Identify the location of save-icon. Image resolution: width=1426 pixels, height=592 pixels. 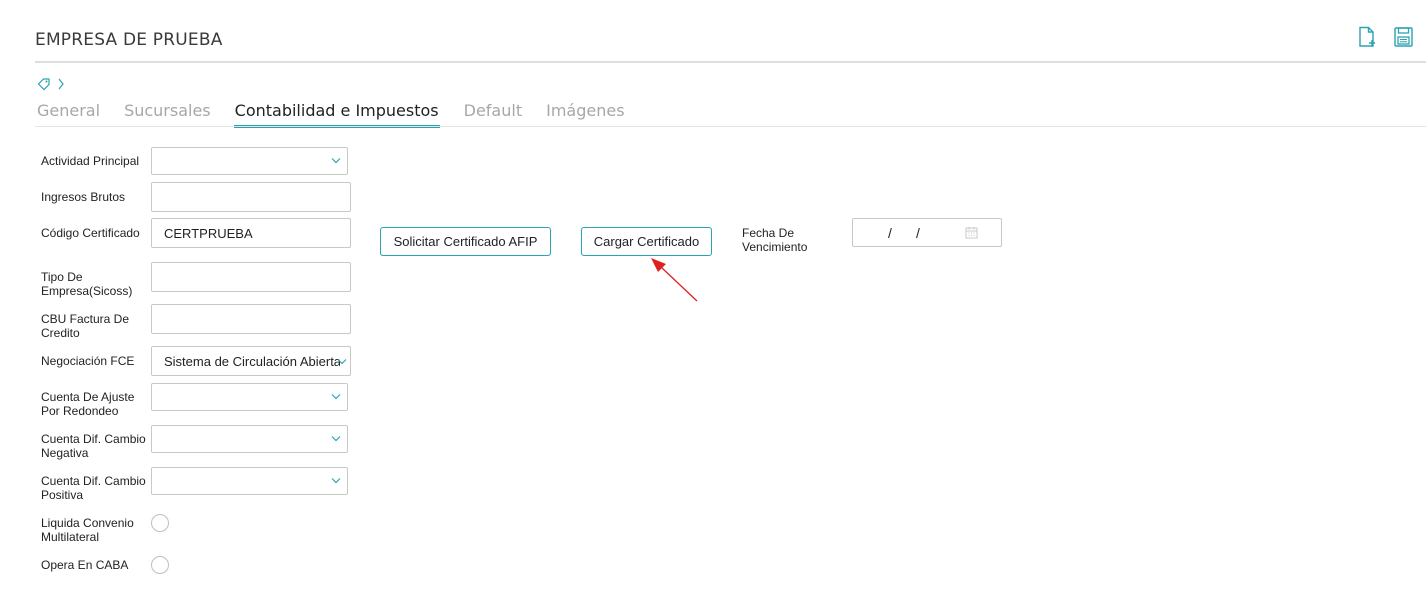
(1404, 37).